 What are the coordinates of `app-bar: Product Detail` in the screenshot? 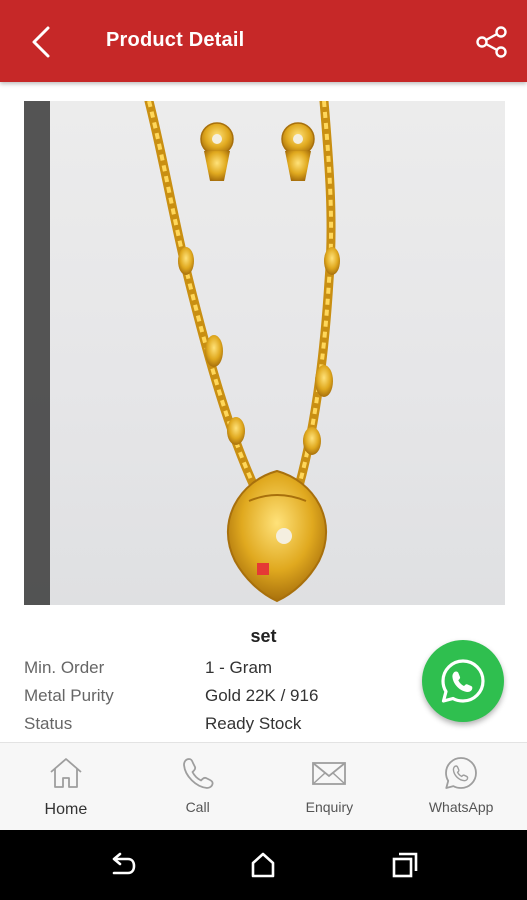 It's located at (263, 41).